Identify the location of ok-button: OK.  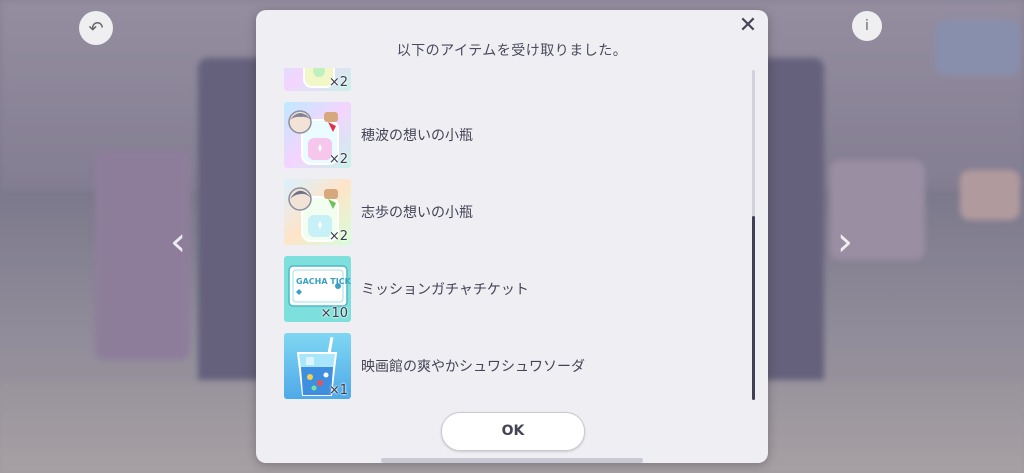
(513, 431).